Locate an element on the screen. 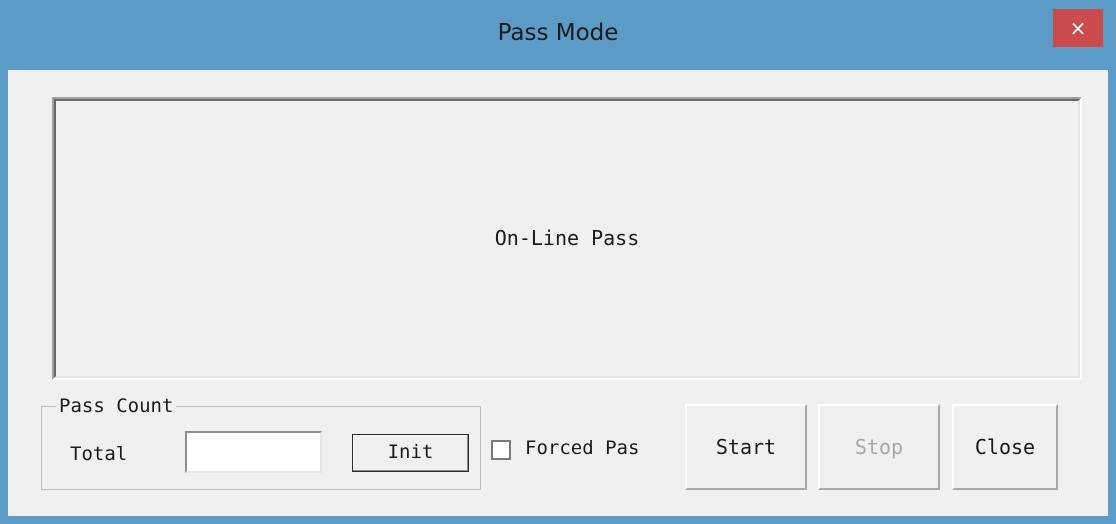  stop-button: Stop is located at coordinates (879, 447).